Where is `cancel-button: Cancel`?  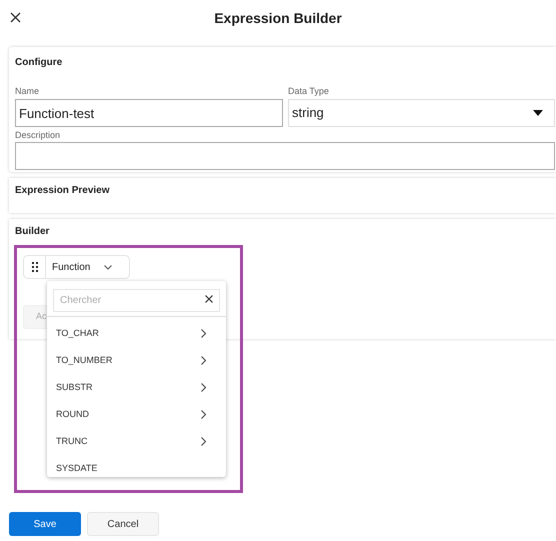
cancel-button: Cancel is located at coordinates (123, 524).